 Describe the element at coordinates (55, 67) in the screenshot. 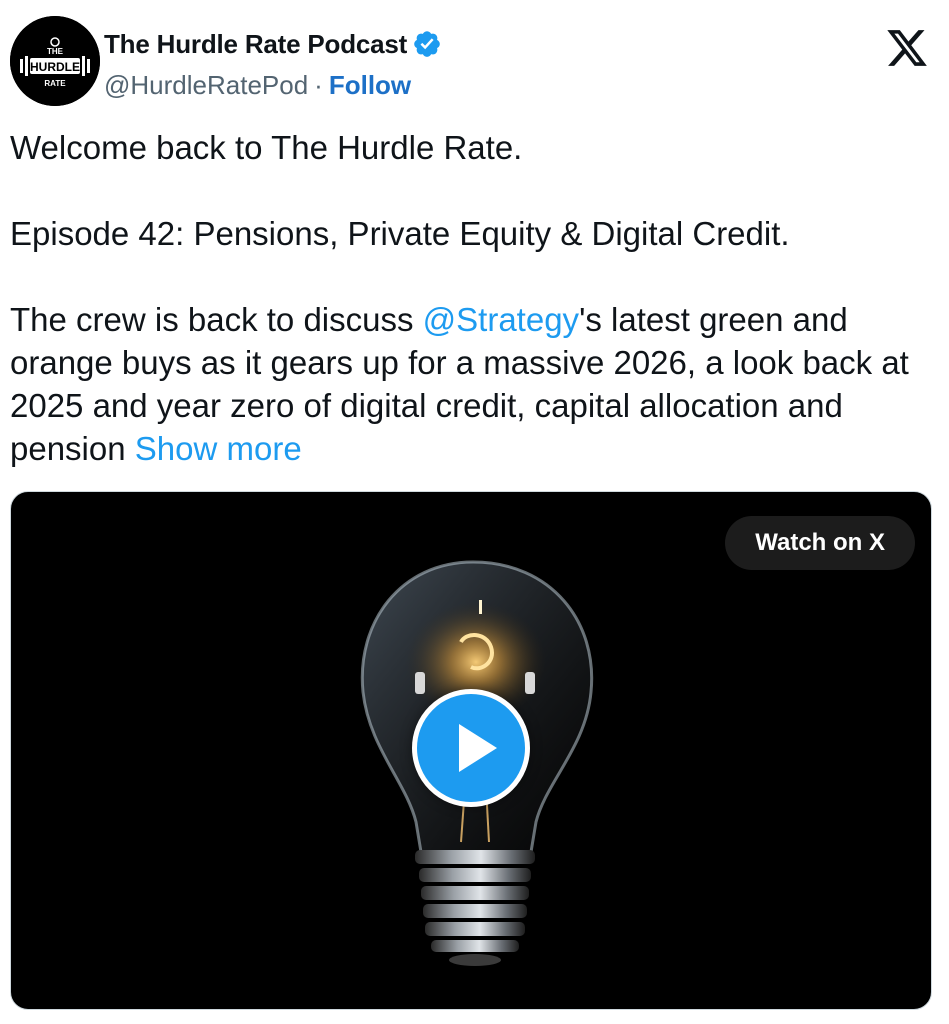

I see `avatar-text-hurdle: HURDLE` at that location.